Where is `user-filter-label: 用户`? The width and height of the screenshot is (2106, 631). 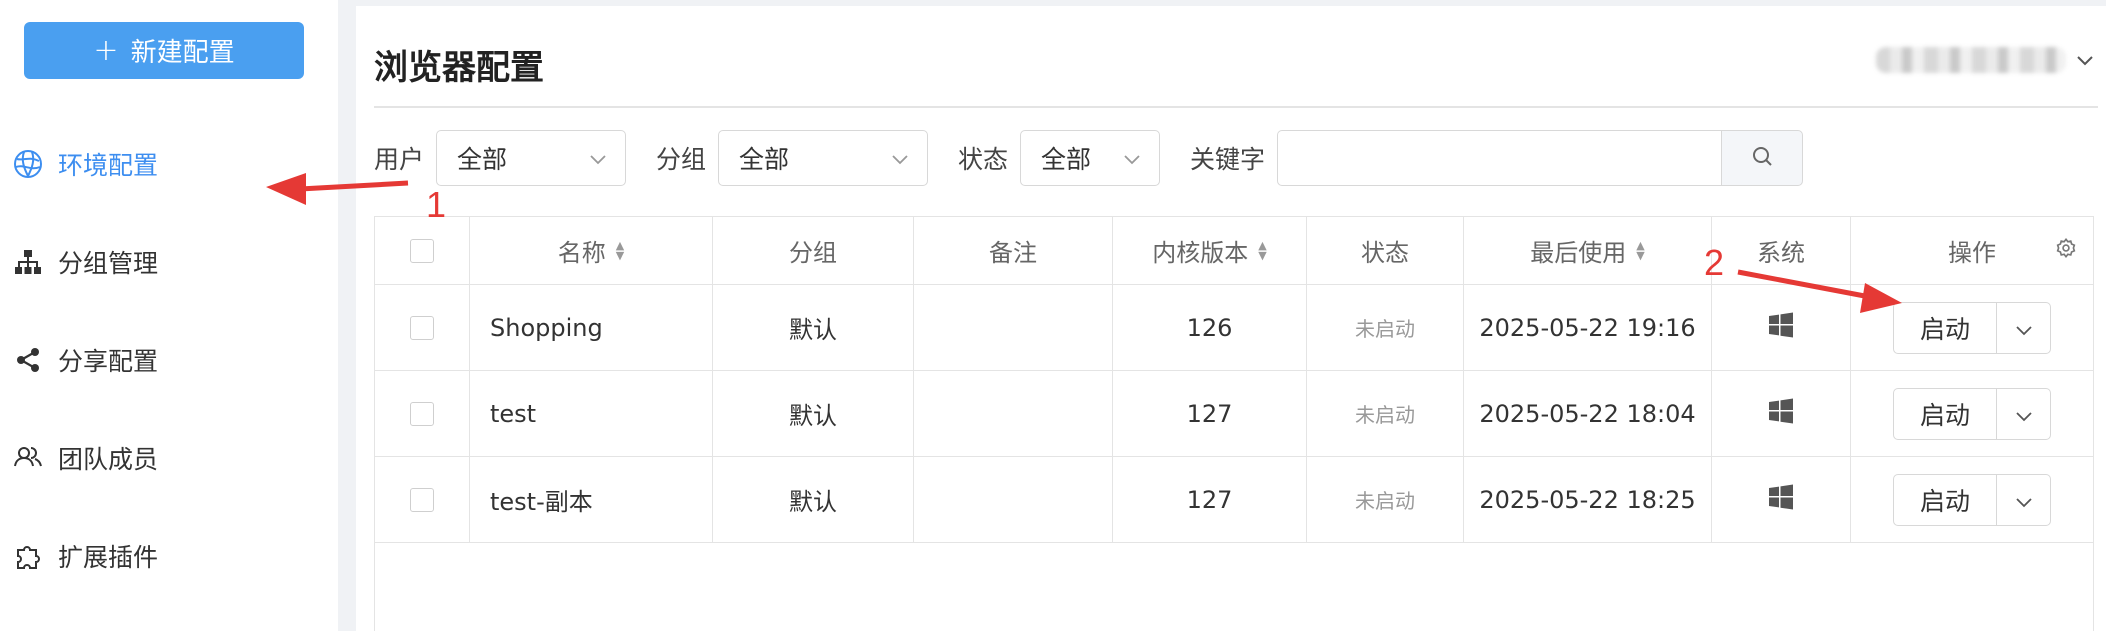 user-filter-label: 用户 is located at coordinates (399, 159).